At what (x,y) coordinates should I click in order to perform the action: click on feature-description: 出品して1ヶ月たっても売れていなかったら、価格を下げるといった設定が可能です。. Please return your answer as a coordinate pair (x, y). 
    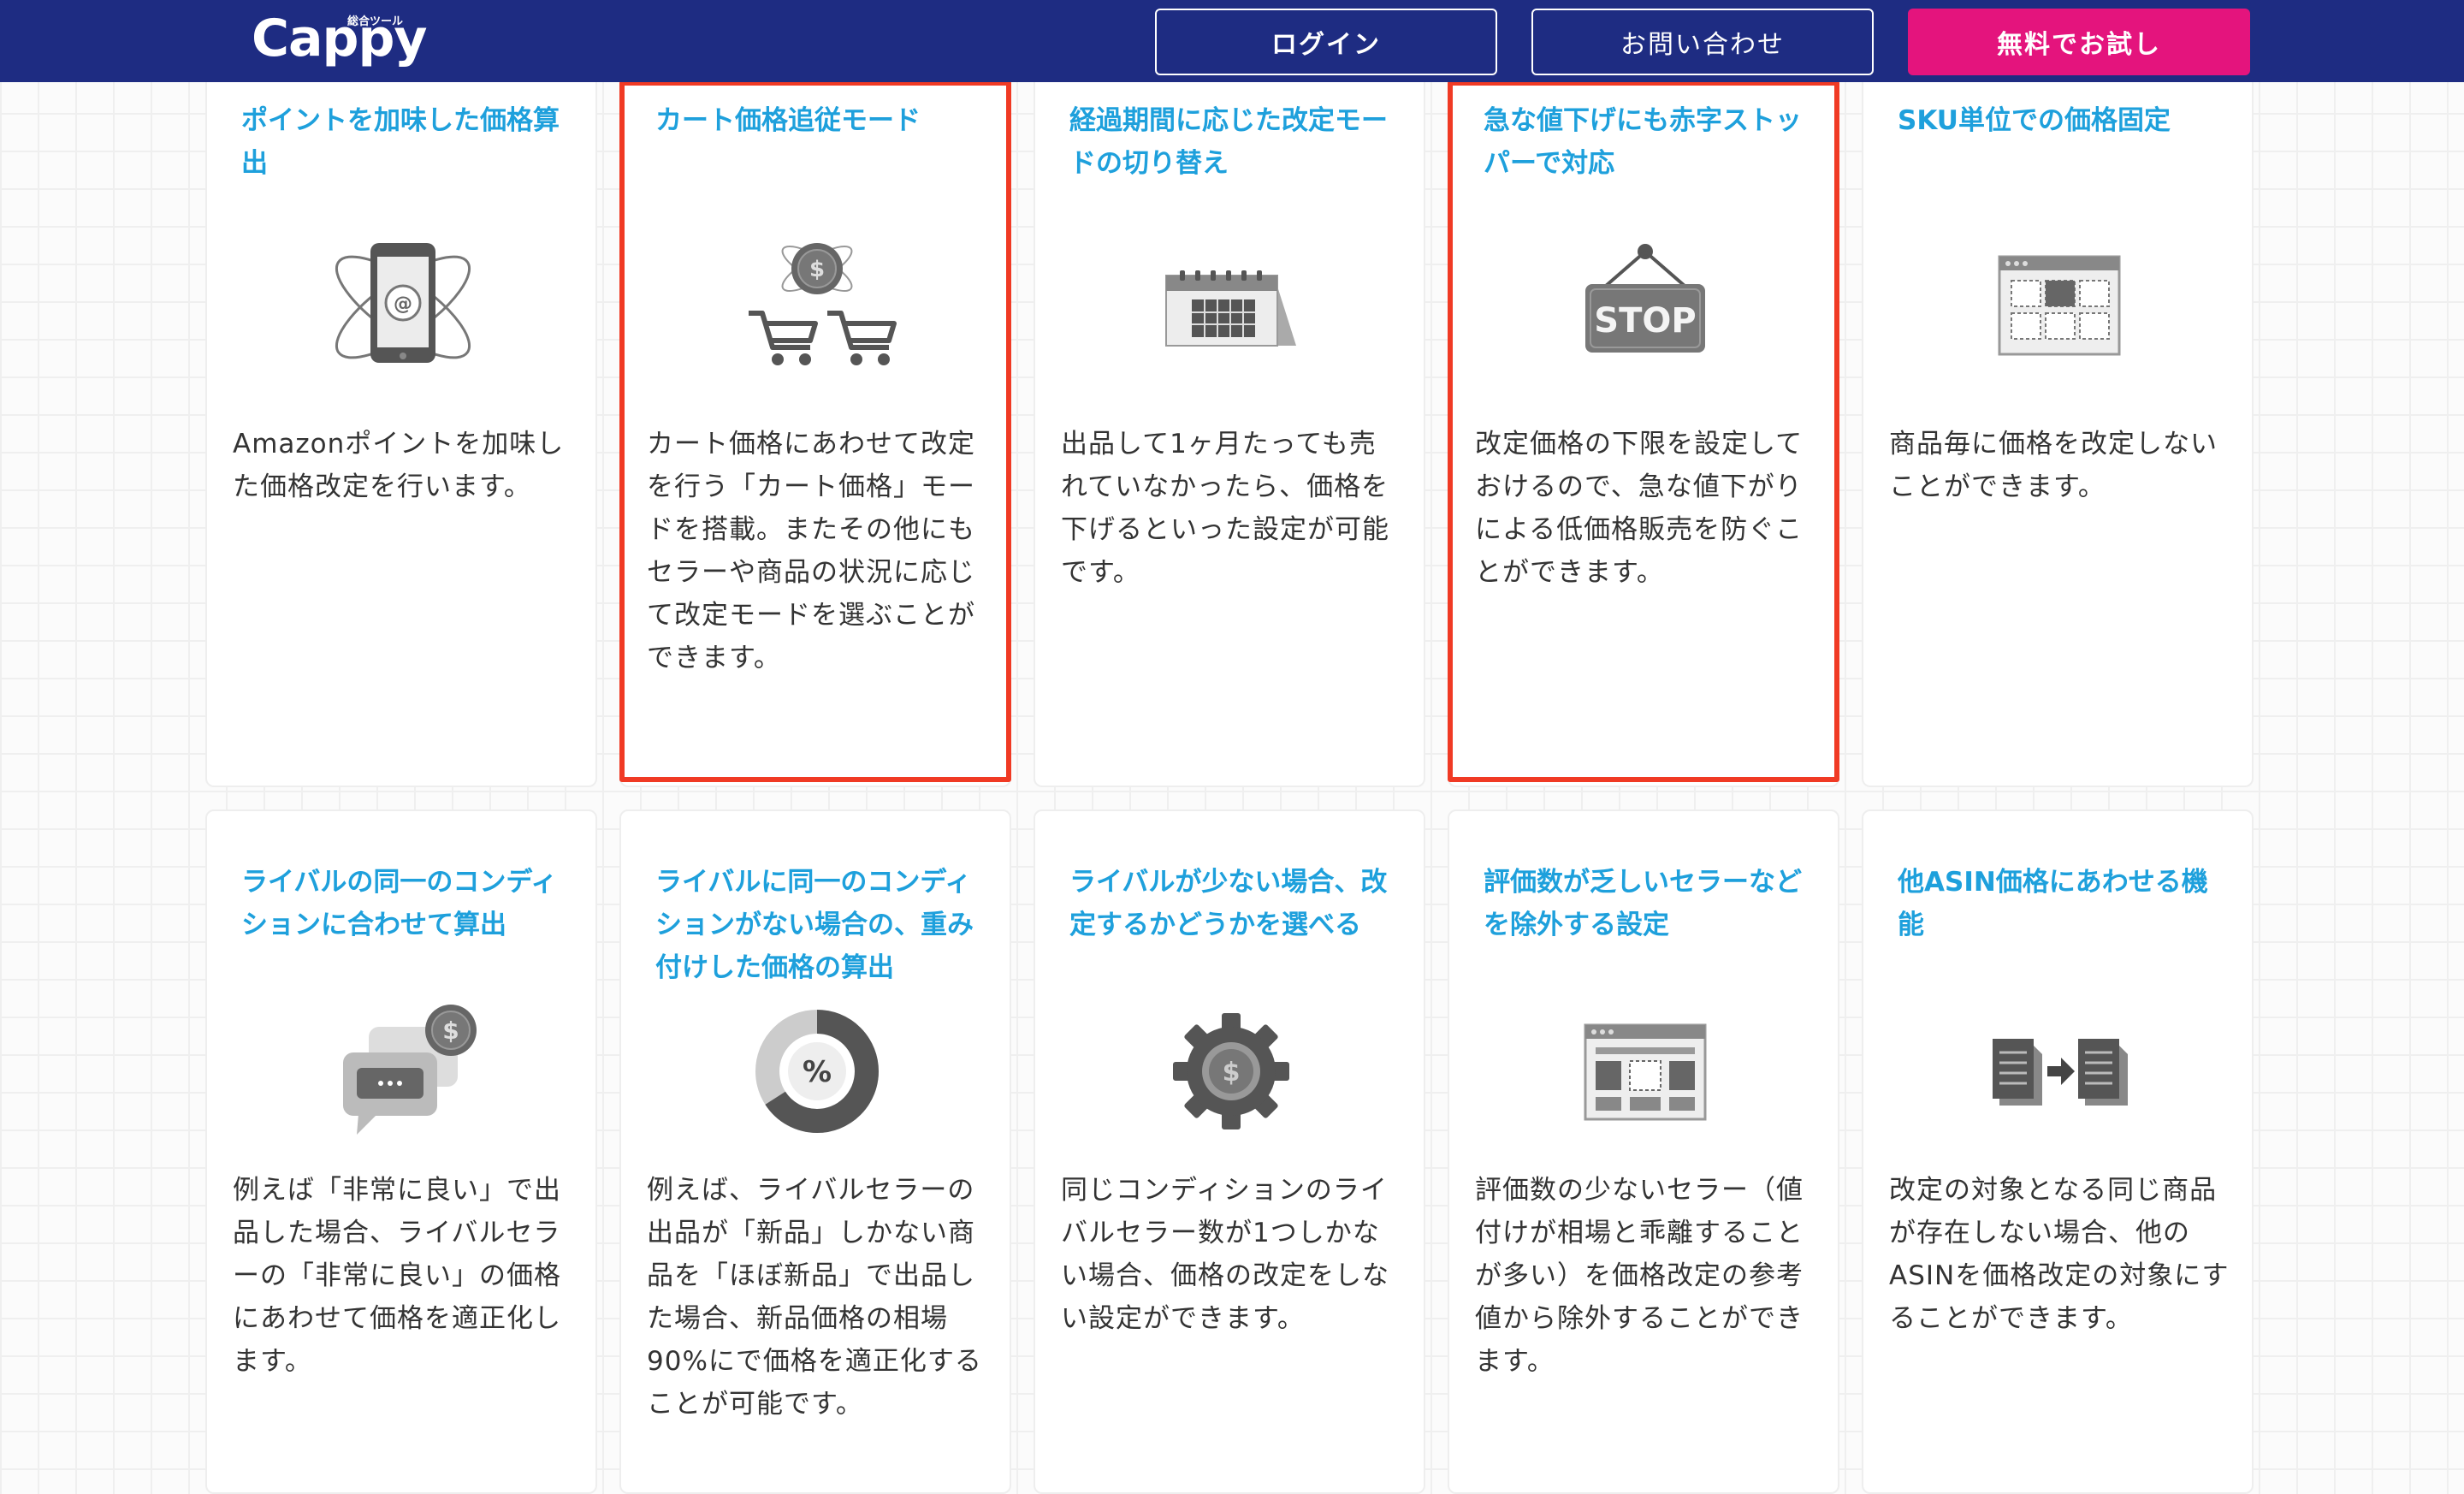
    Looking at the image, I should click on (1225, 508).